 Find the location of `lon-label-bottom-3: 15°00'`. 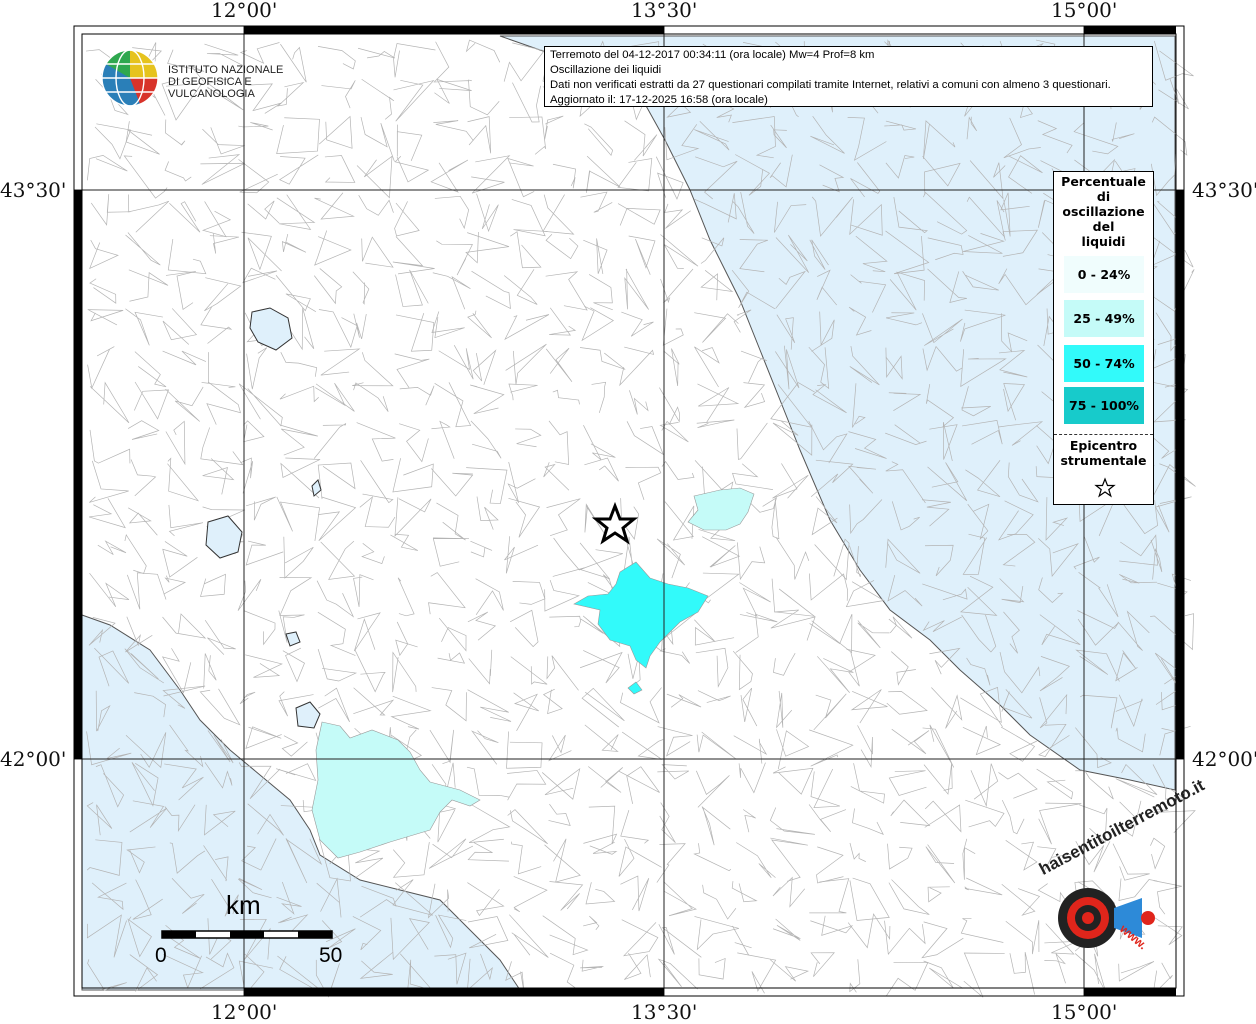

lon-label-bottom-3: 15°00' is located at coordinates (1084, 1012).